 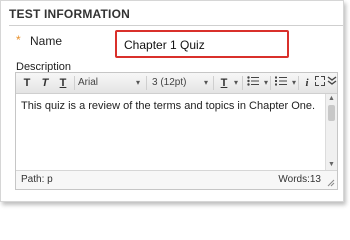 What do you see at coordinates (253, 83) in the screenshot?
I see `bulleted-list-icon` at bounding box center [253, 83].